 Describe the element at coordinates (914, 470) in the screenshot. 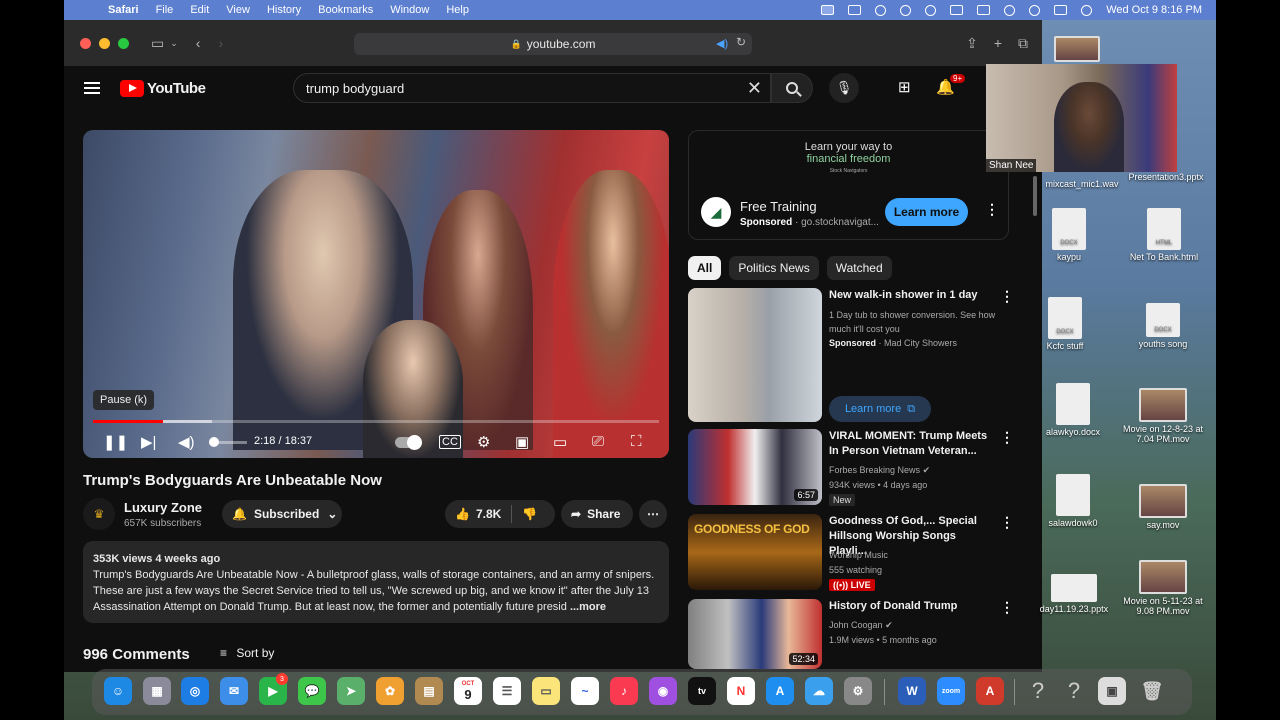

I see `rec-channel: Forbes Breaking News ✔` at that location.